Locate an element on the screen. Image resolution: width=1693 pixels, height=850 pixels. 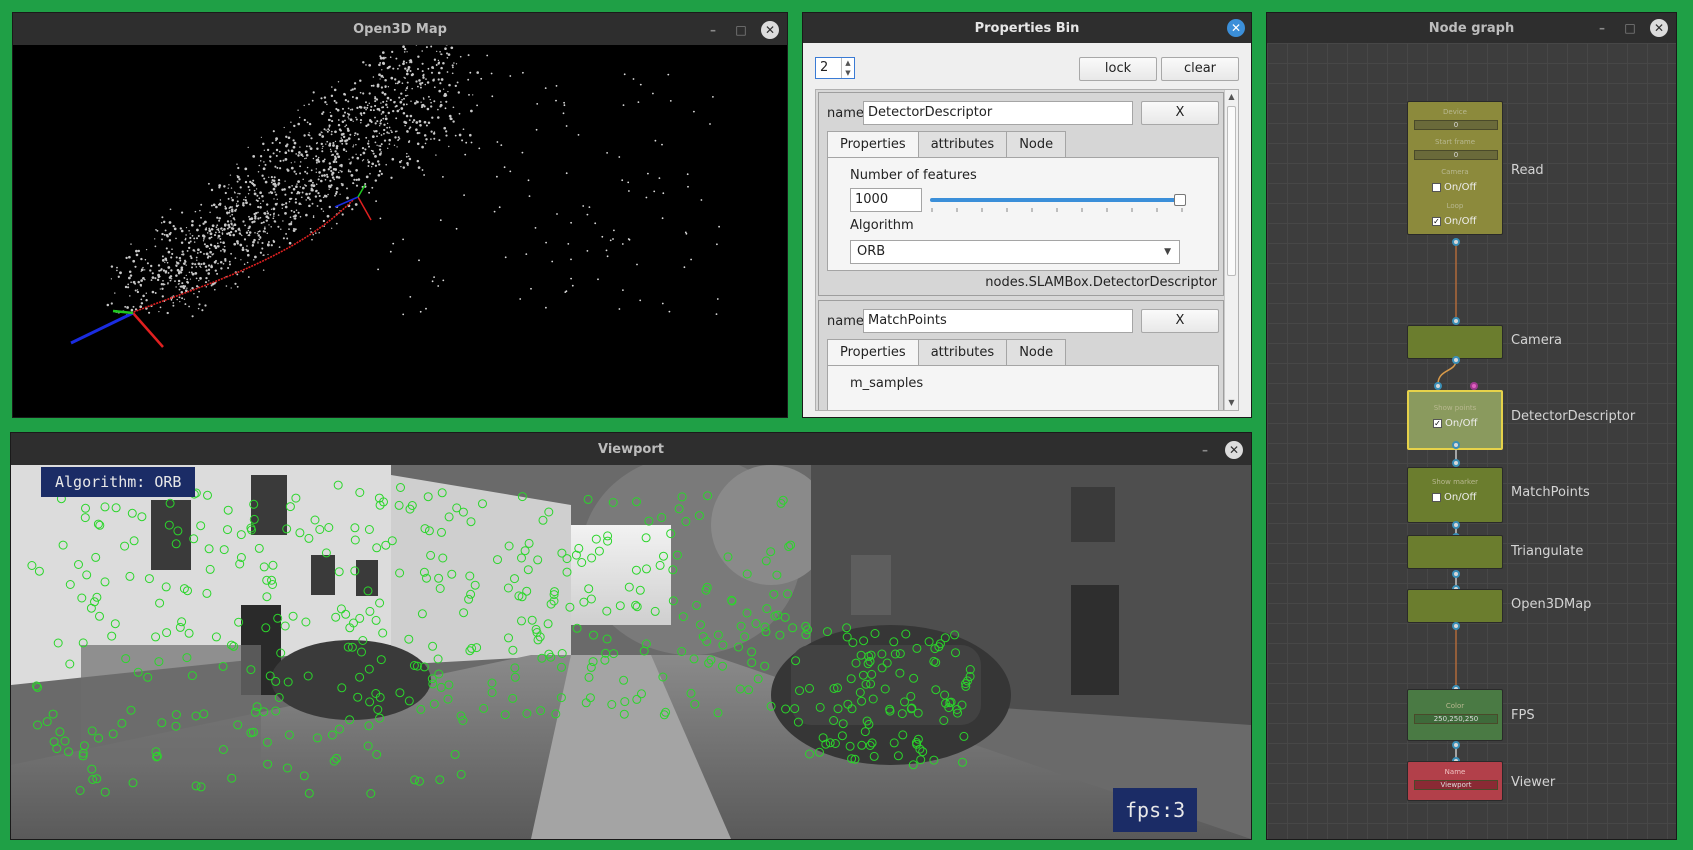
graph-node-match-points: Show marker On/Off is located at coordinates (1455, 495).